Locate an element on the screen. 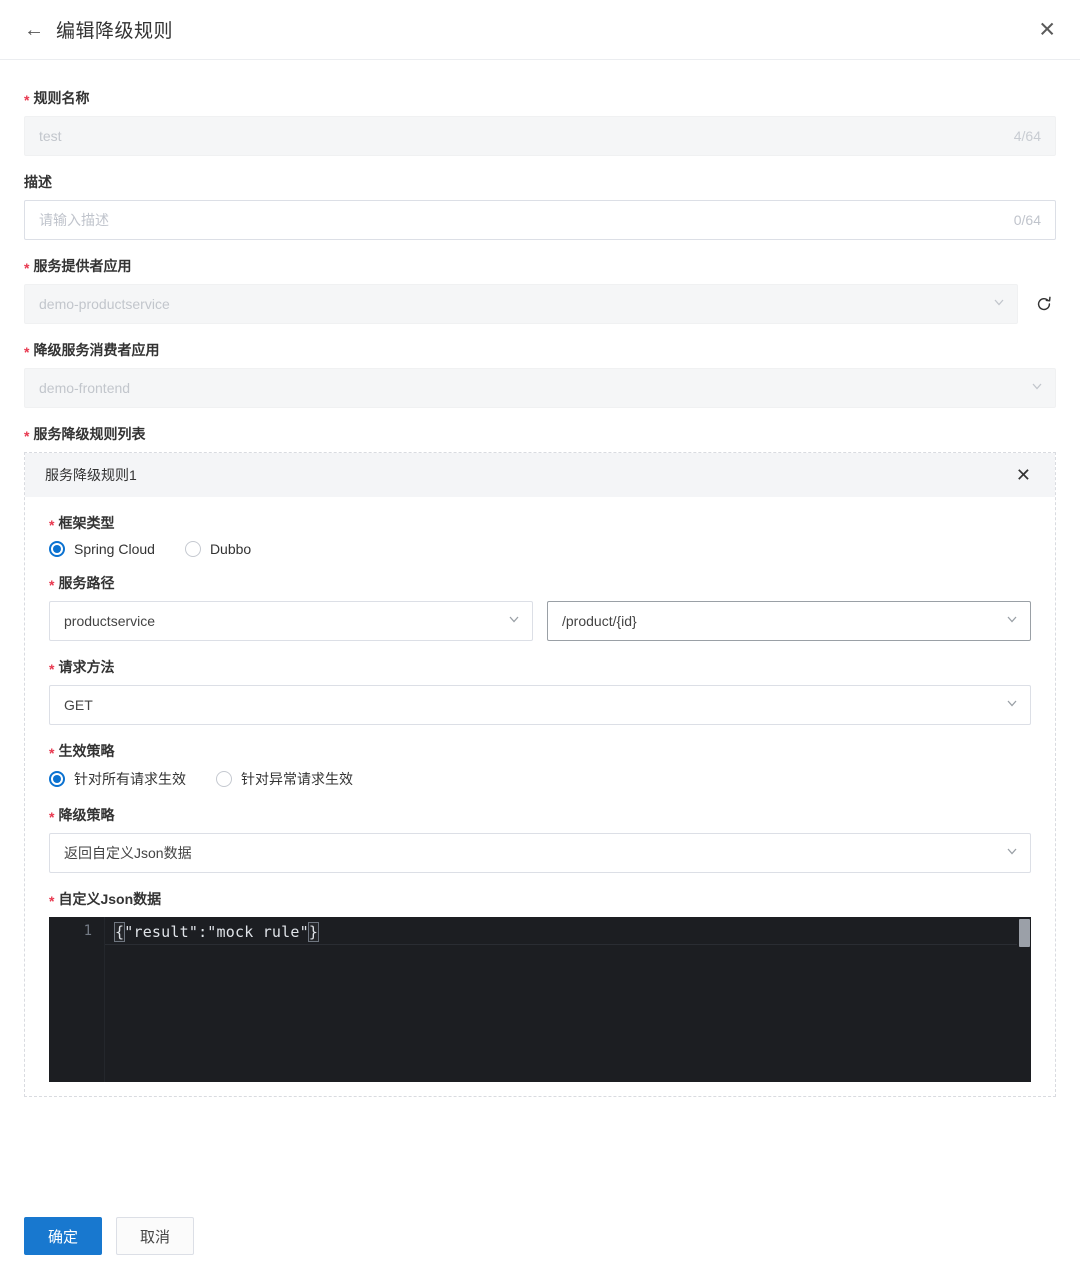  field-degrade-strategy: * 降级策略 返回自定义Json数据 is located at coordinates (540, 839).